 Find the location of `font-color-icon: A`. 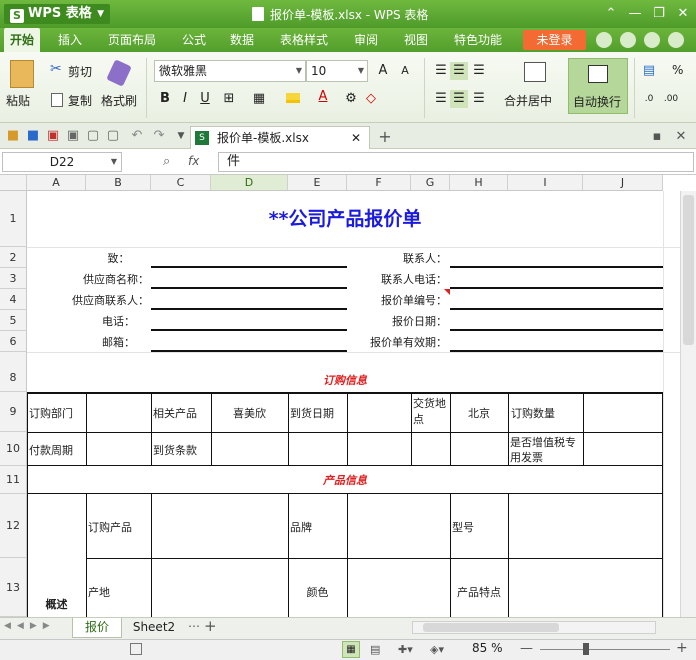

font-color-icon: A is located at coordinates (323, 97).